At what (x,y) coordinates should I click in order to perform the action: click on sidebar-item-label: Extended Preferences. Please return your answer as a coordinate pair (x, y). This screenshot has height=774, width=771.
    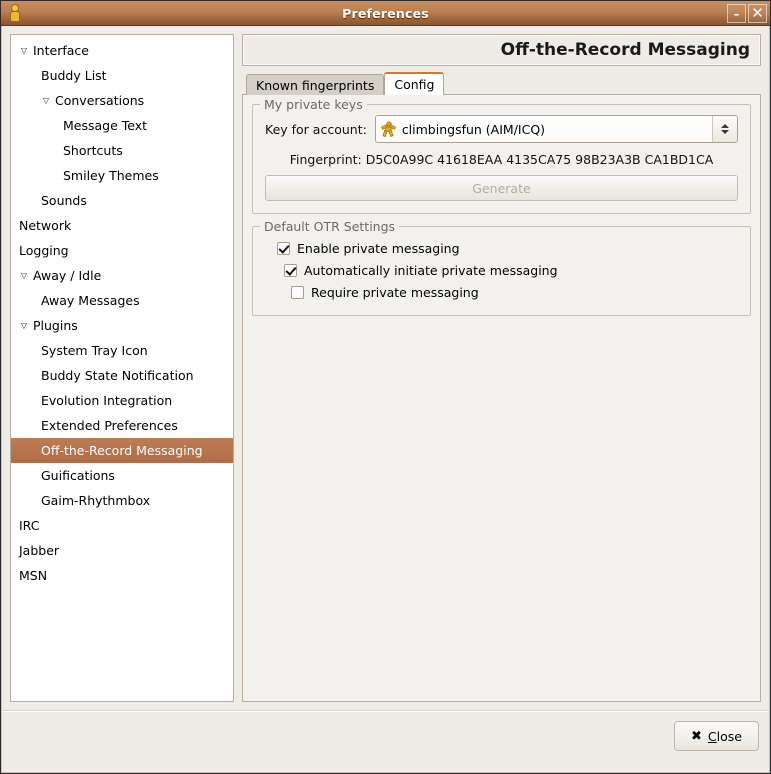
    Looking at the image, I should click on (109, 425).